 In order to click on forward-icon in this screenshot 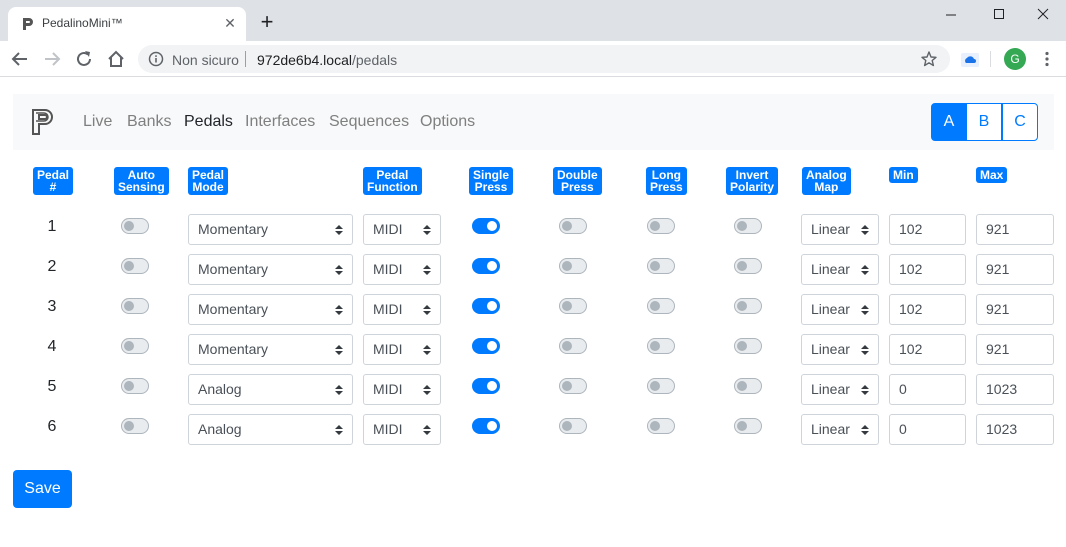, I will do `click(52, 59)`.